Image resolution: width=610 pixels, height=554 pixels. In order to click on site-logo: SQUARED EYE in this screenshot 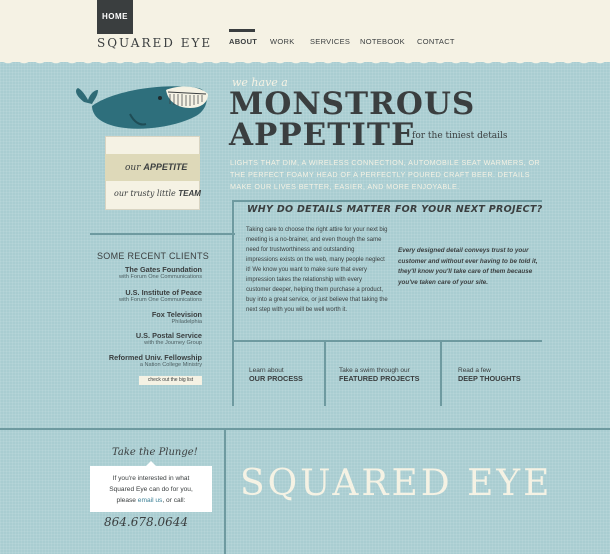, I will do `click(154, 43)`.